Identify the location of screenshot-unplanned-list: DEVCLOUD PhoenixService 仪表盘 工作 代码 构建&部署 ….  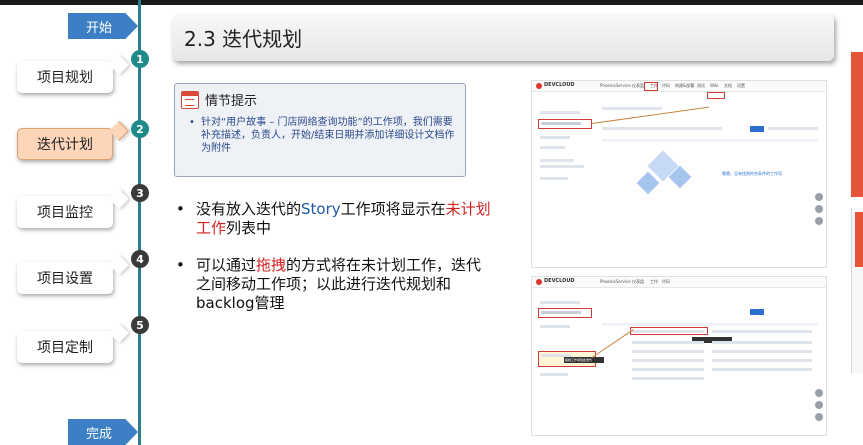
(679, 174).